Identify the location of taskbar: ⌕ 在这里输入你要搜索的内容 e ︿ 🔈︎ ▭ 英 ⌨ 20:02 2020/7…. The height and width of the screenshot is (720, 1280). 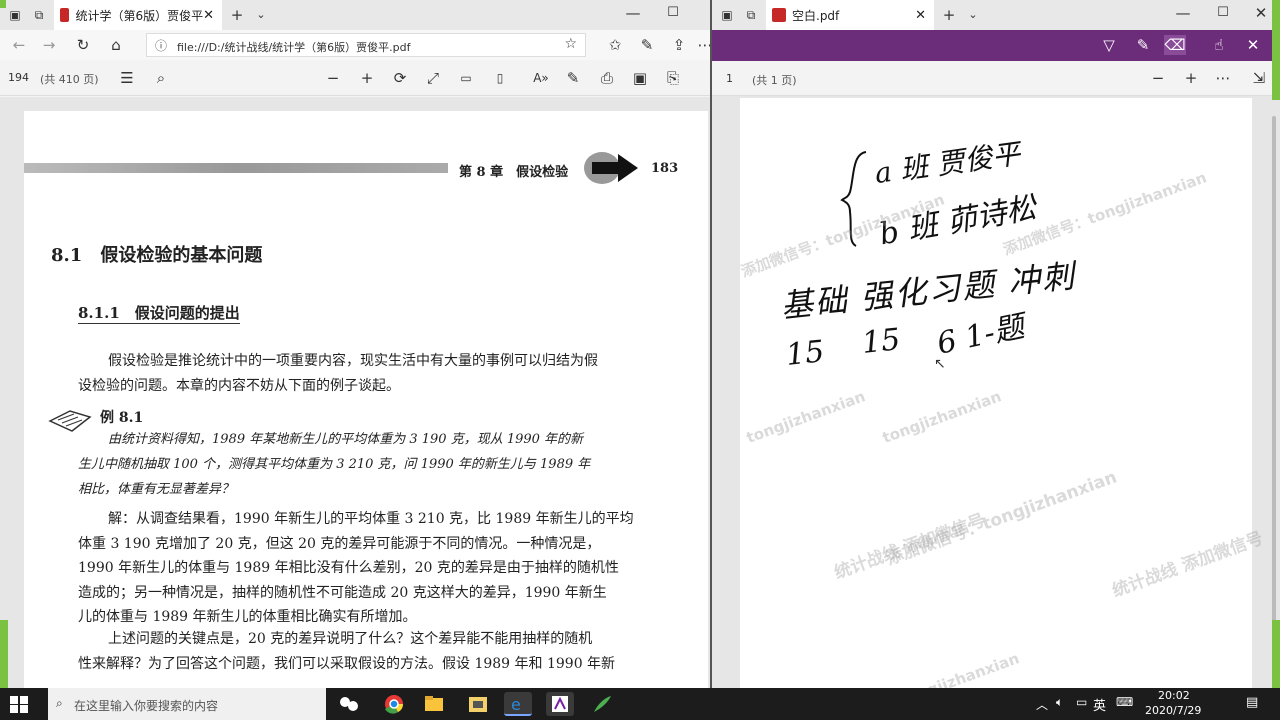
(640, 704).